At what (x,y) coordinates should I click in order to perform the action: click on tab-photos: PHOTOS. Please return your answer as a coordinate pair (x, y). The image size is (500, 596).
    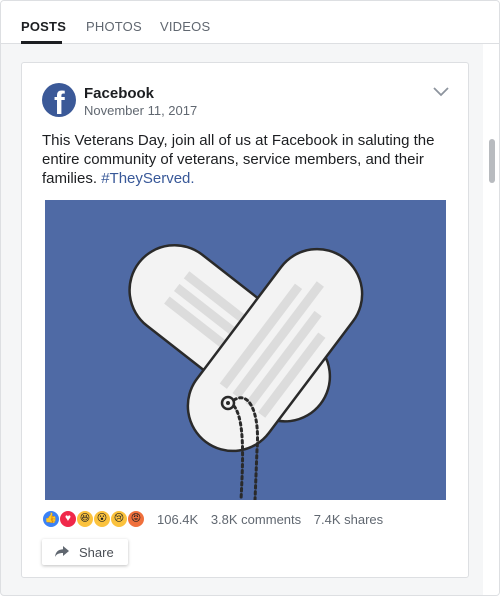
    Looking at the image, I should click on (114, 26).